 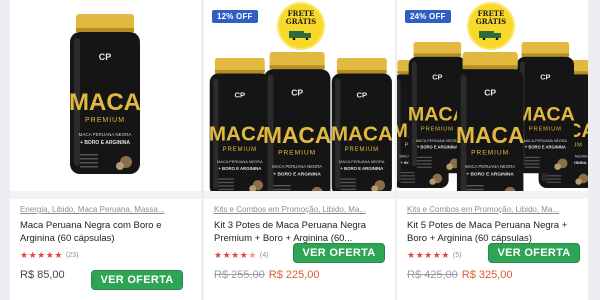 I want to click on current-price: R$ 85,00, so click(x=42, y=275).